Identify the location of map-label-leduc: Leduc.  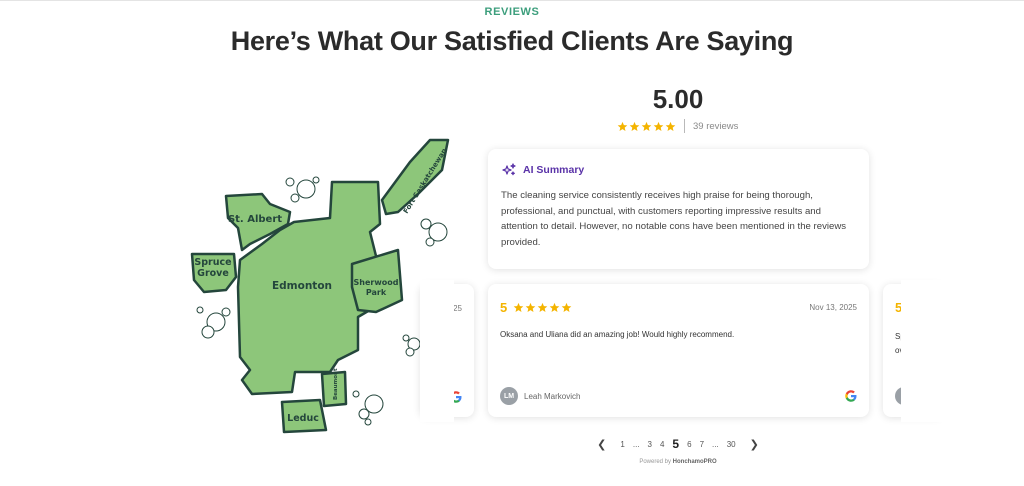
(303, 418).